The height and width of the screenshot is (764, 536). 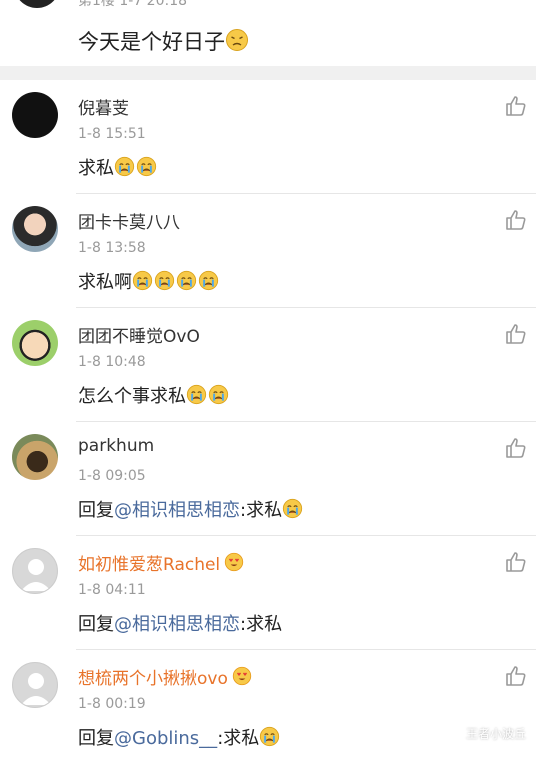 I want to click on top-post: 第1楼 1-7 20:18 今天是个好日子, so click(x=268, y=33).